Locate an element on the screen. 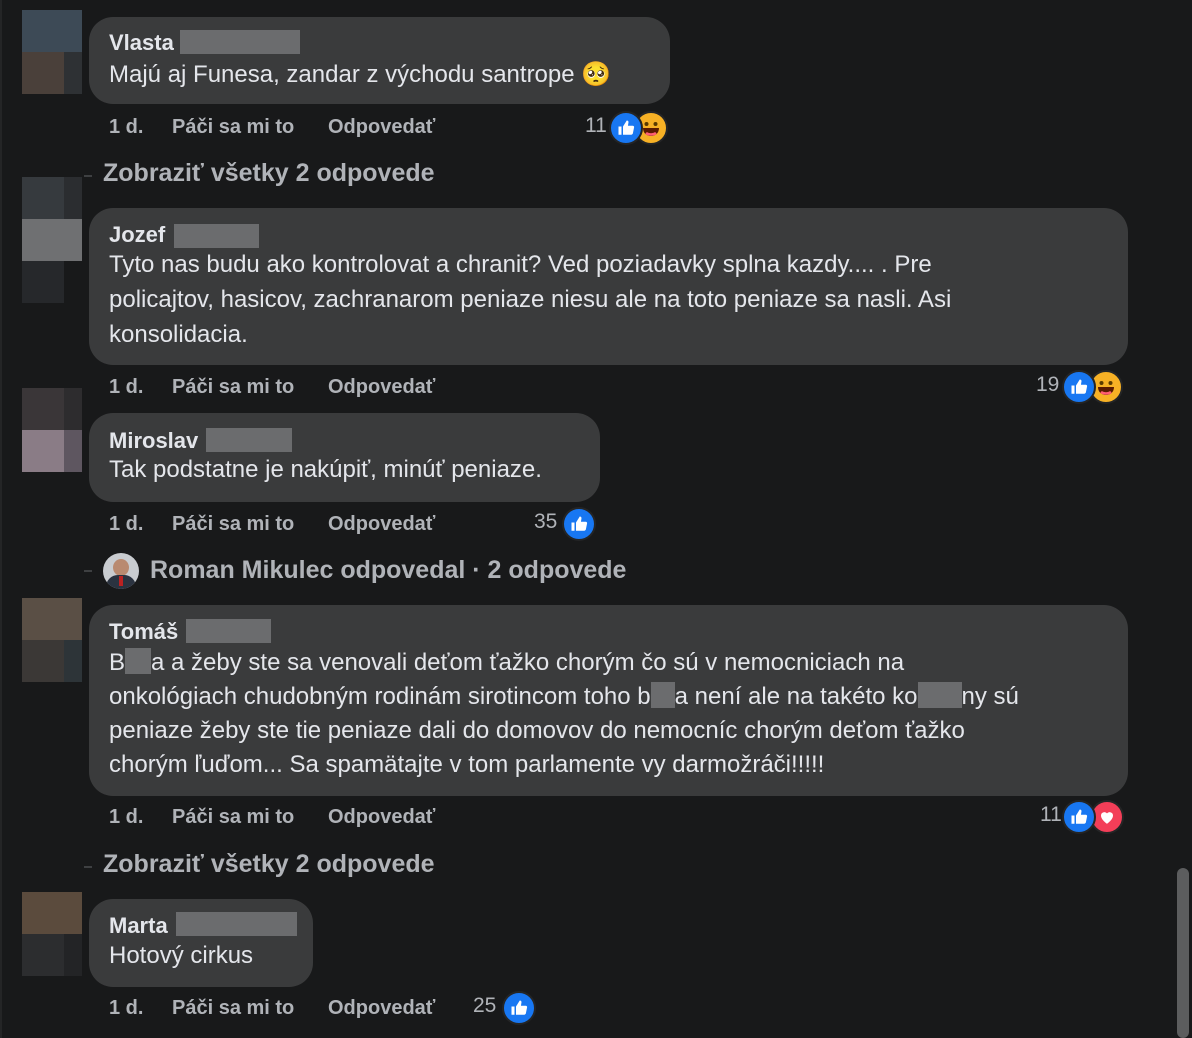  comment-text-line-3: konsolidacia. is located at coordinates (178, 334).